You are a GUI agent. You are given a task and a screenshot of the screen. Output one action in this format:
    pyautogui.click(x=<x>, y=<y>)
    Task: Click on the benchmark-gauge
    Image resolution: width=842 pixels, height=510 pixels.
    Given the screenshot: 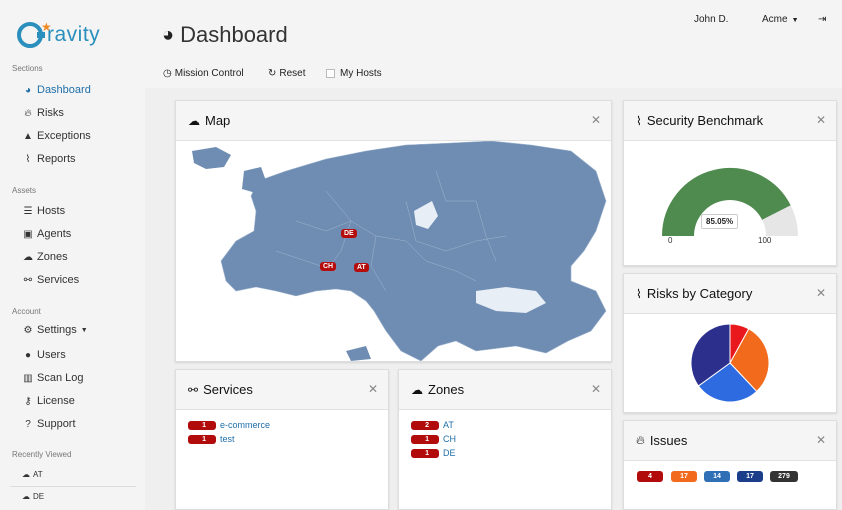 What is the action you would take?
    pyautogui.click(x=730, y=202)
    